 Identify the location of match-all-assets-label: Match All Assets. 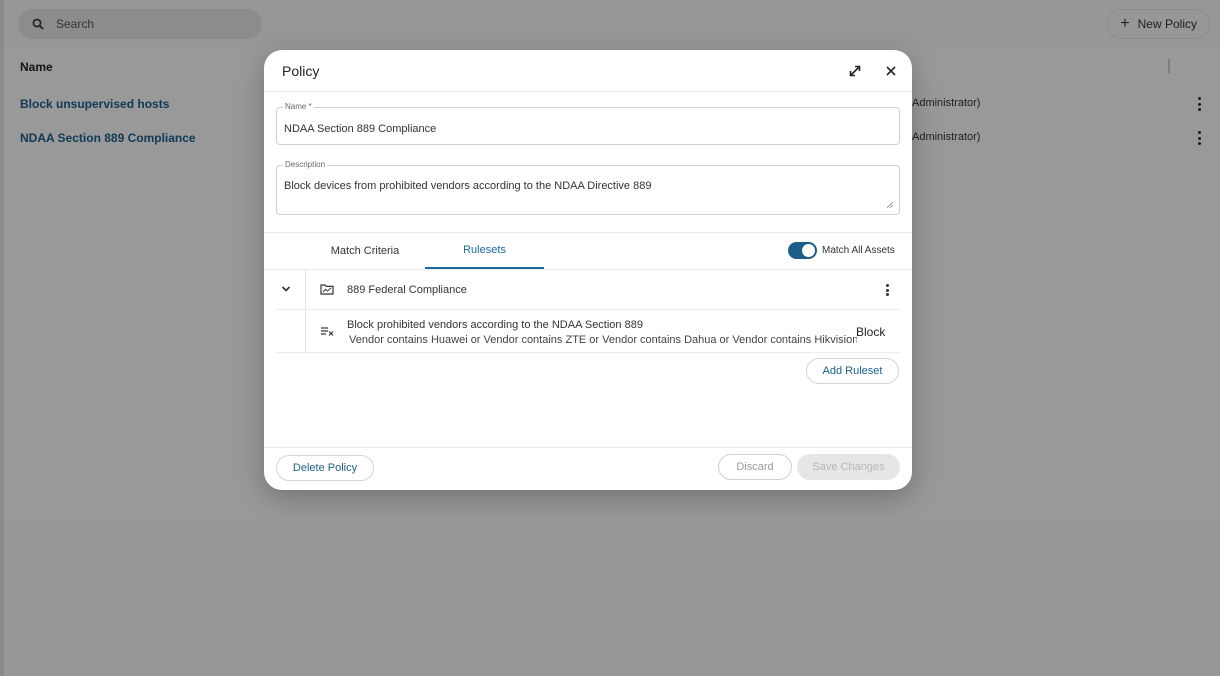
(858, 250).